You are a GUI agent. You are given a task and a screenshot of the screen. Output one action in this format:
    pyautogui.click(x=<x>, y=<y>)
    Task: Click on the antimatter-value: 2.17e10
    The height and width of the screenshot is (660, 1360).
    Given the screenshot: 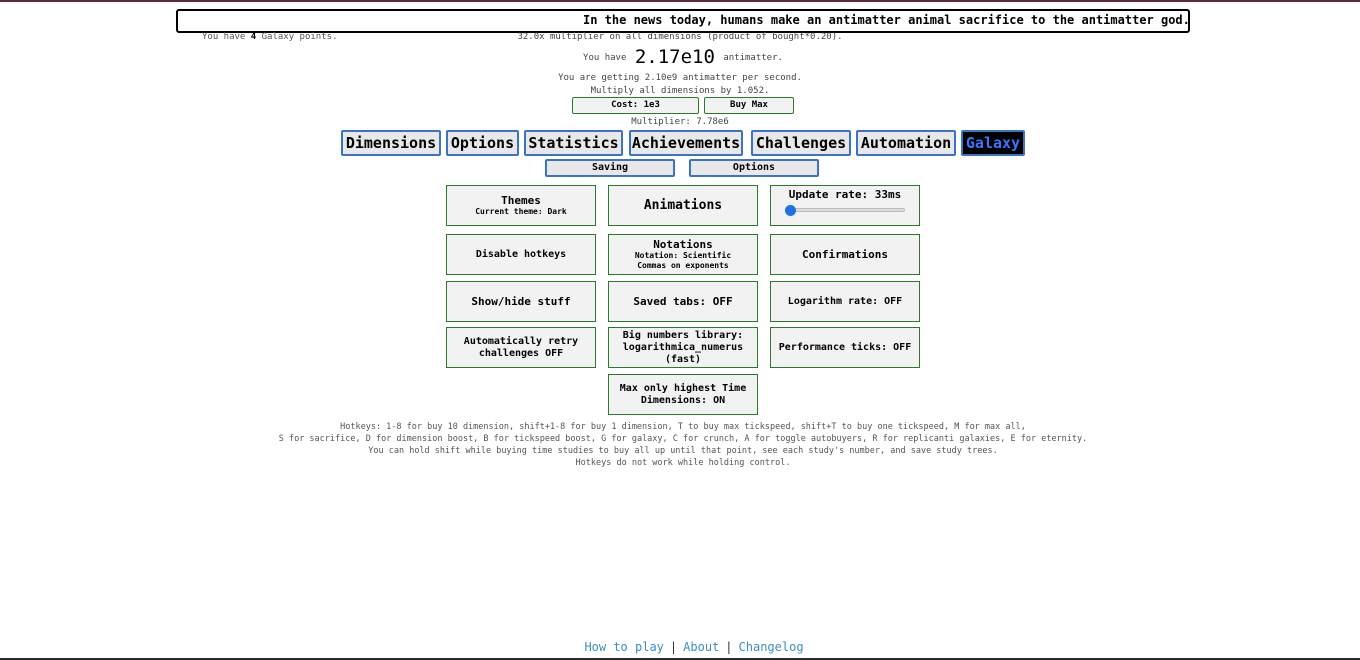 What is the action you would take?
    pyautogui.click(x=674, y=57)
    